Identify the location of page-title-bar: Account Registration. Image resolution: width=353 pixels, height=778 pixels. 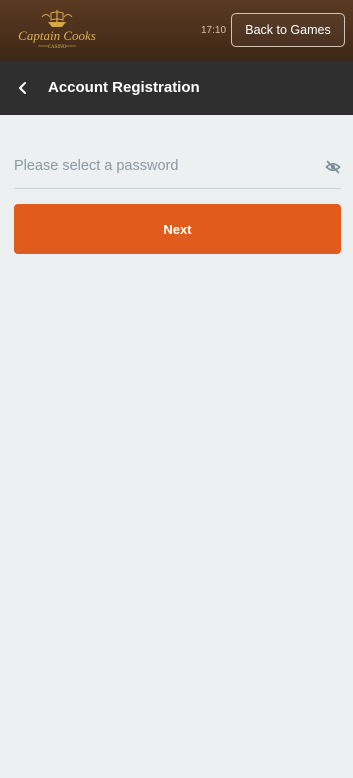
(176, 88).